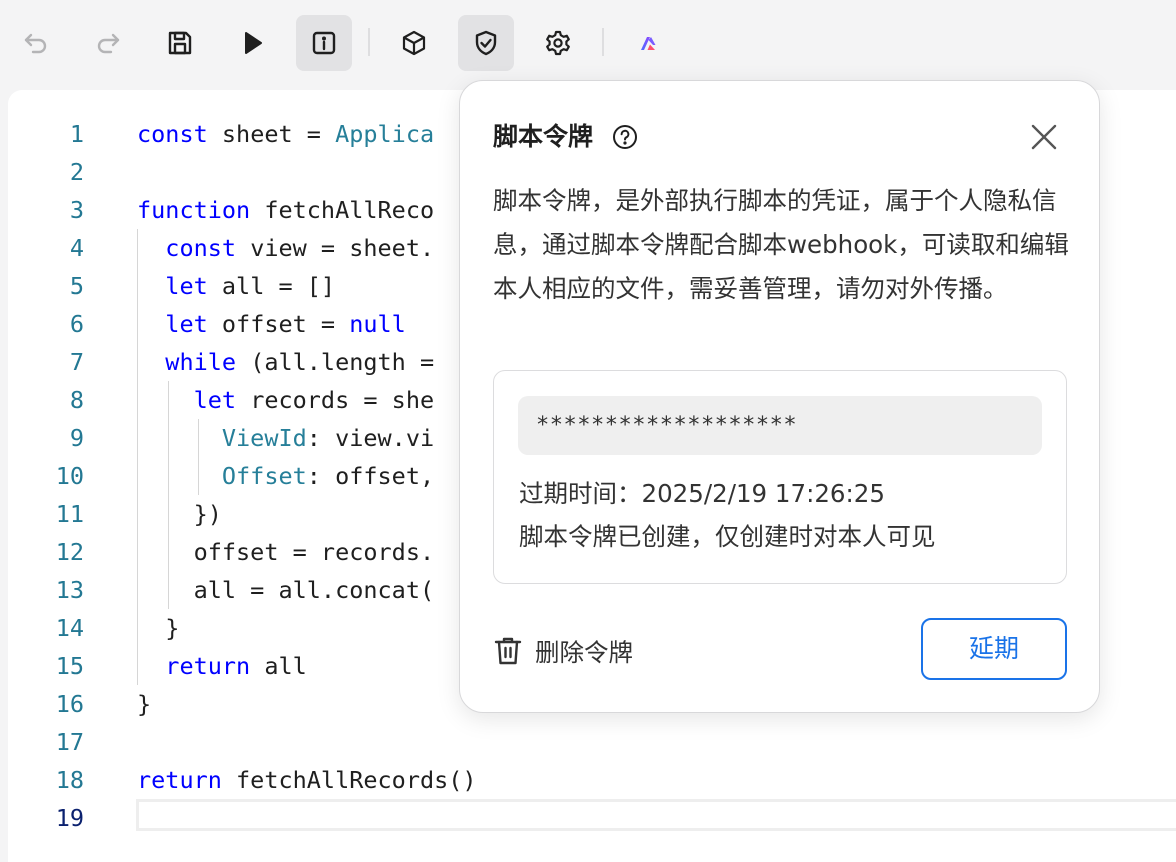  I want to click on code-text: let records = she, so click(314, 400).